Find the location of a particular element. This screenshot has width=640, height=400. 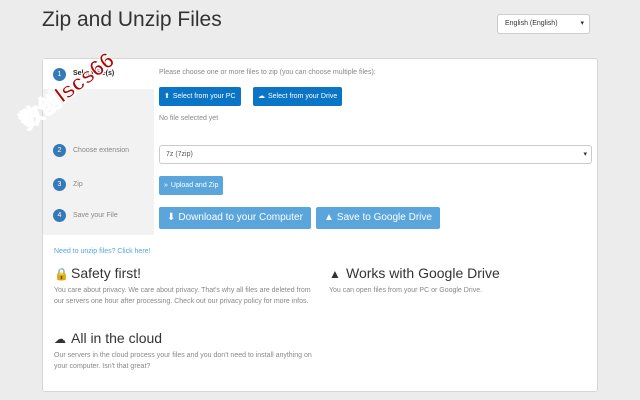

lock-icon: 🔒 is located at coordinates (61, 274).